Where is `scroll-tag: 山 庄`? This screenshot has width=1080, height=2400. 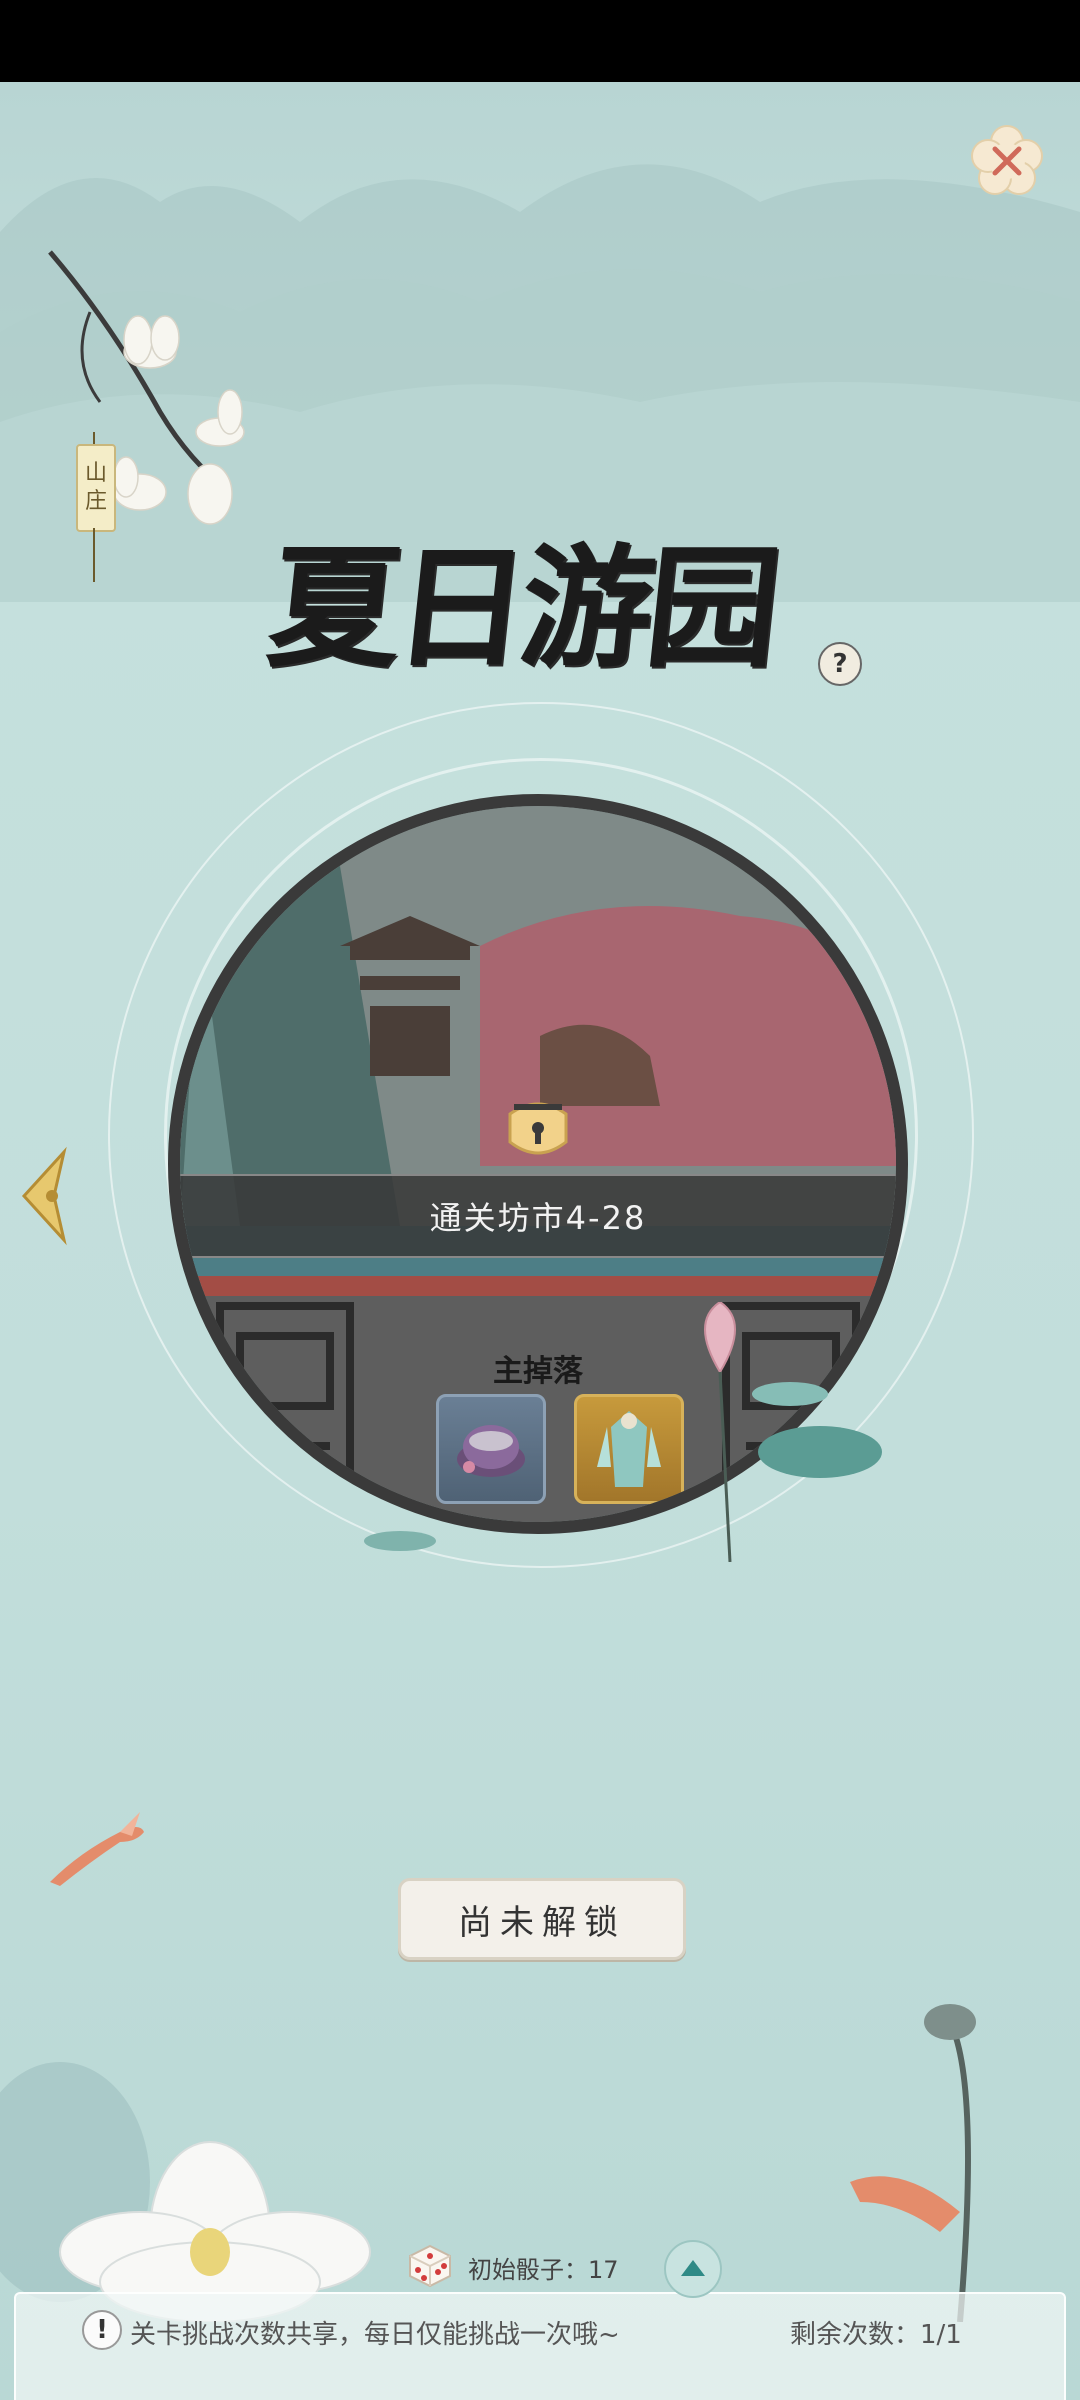 scroll-tag: 山 庄 is located at coordinates (96, 488).